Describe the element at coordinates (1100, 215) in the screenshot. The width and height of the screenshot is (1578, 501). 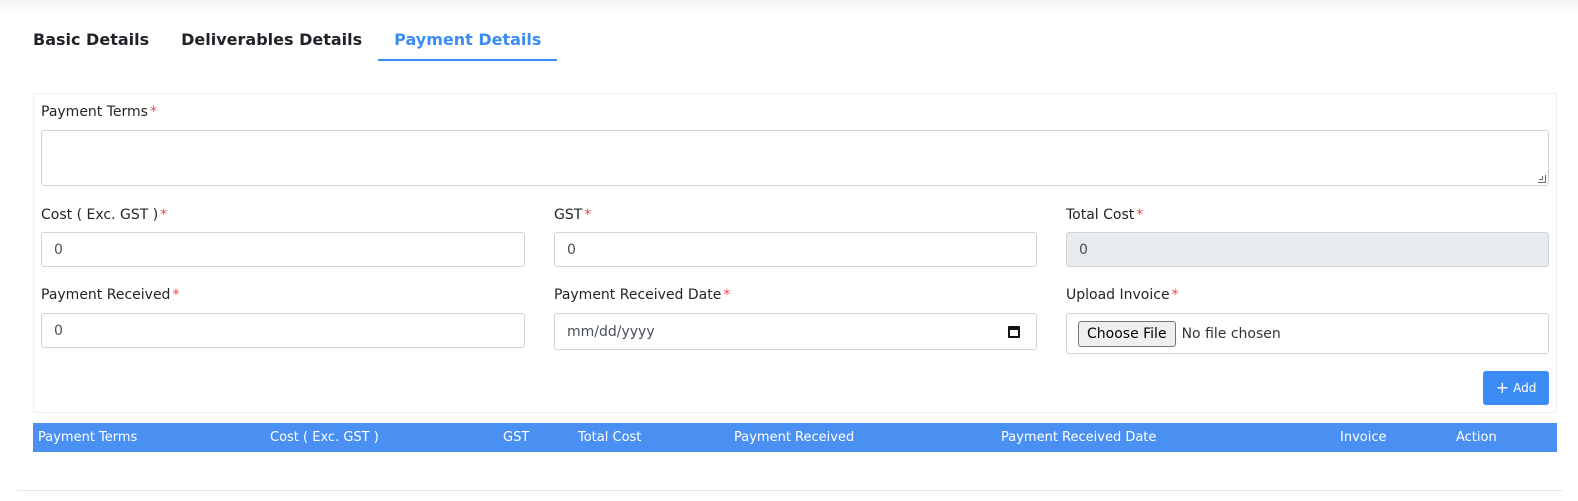
I see `total-cost-label-text: Total Cost` at that location.